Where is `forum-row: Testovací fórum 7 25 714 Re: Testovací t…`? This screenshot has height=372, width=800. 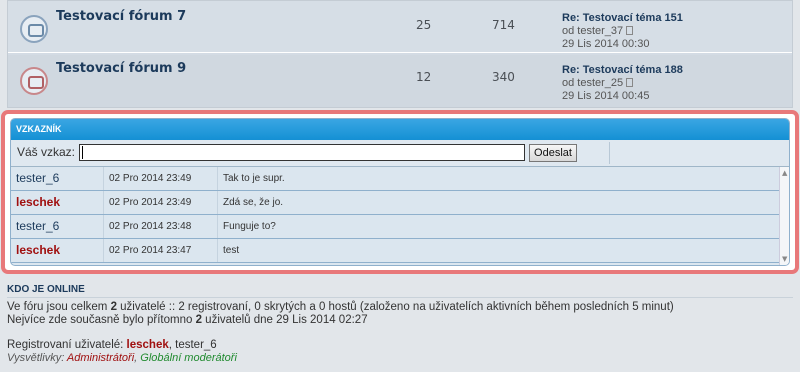
forum-row: Testovací fórum 7 25 714 Re: Testovací t… is located at coordinates (400, 27).